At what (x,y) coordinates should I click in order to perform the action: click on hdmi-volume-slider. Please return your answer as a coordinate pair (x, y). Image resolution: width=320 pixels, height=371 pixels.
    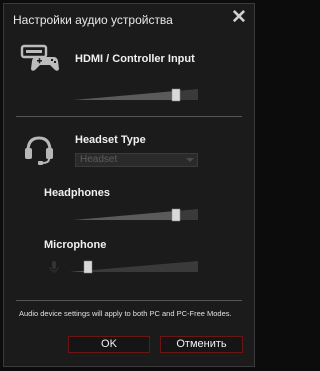
    Looking at the image, I should click on (136, 95).